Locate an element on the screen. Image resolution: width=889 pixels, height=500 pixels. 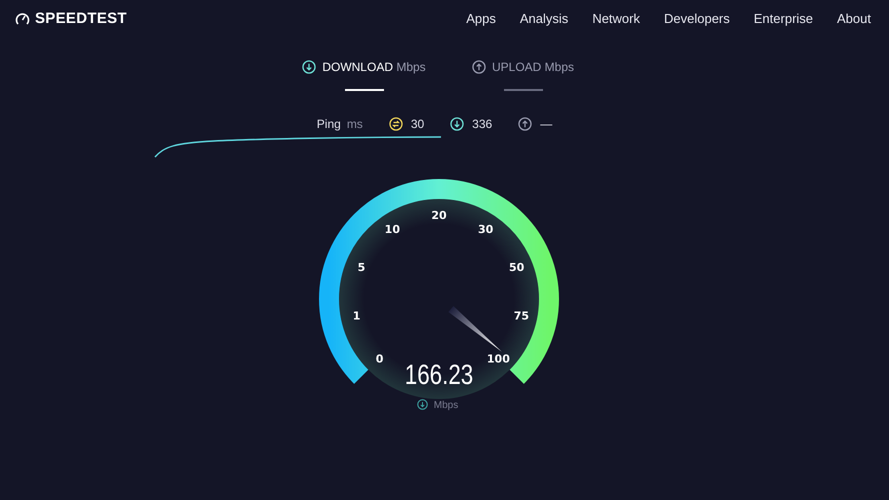
test-tab: DOWNLOAD Mbps is located at coordinates (364, 73).